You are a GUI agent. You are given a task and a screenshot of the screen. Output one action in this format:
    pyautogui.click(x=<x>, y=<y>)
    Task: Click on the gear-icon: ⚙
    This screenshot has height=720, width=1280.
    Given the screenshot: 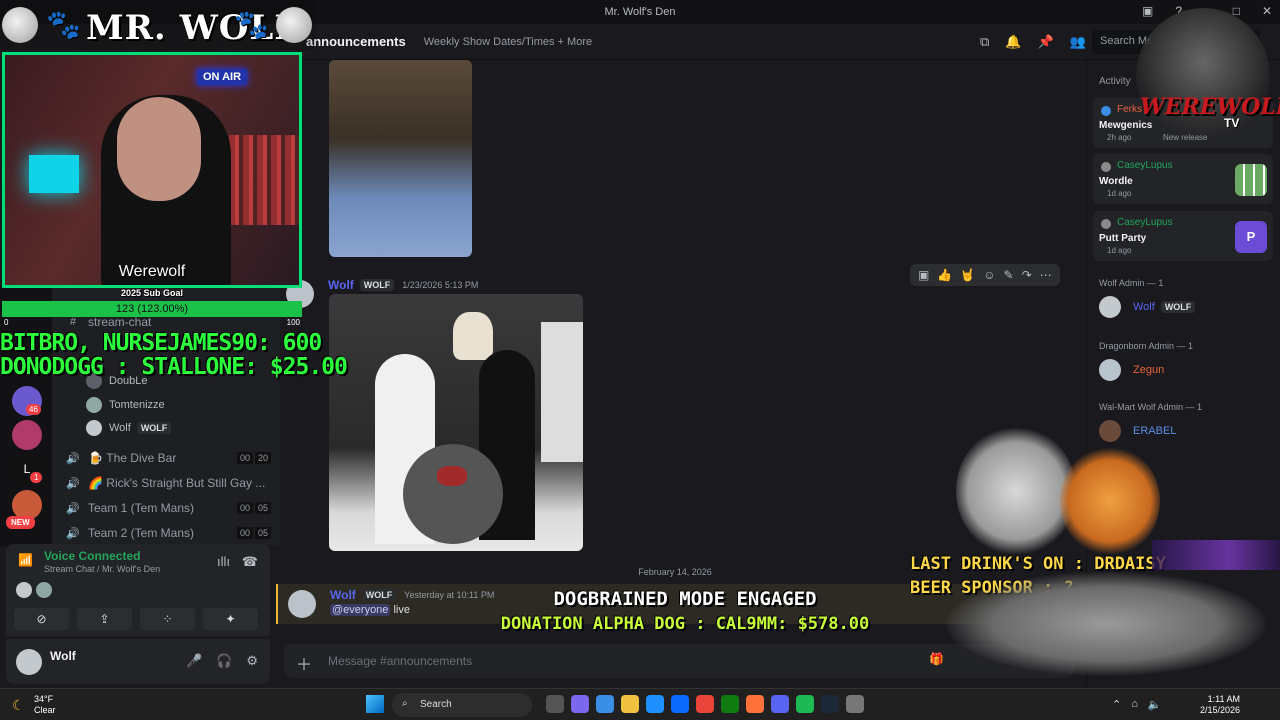 What is the action you would take?
    pyautogui.click(x=252, y=661)
    